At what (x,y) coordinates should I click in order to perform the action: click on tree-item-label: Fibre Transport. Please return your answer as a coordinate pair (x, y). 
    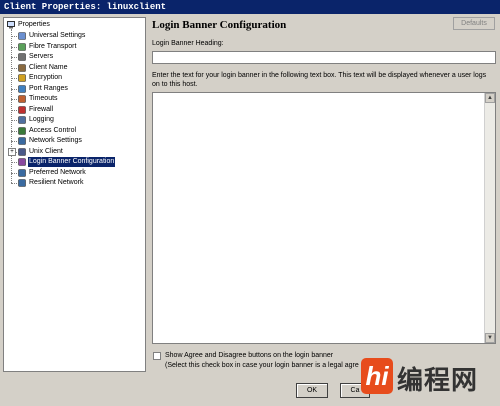
    Looking at the image, I should click on (53, 46).